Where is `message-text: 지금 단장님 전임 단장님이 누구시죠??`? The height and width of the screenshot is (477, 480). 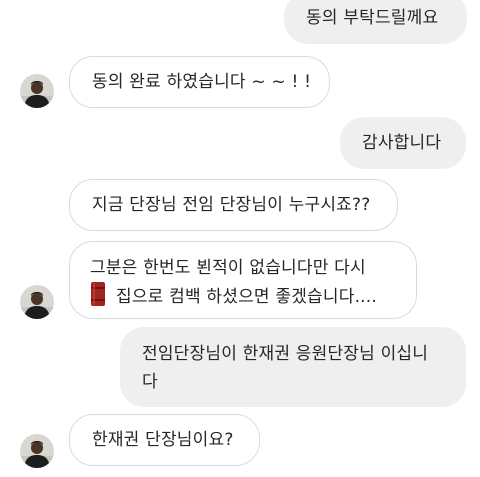 message-text: 지금 단장님 전임 단장님이 누구시죠?? is located at coordinates (231, 205).